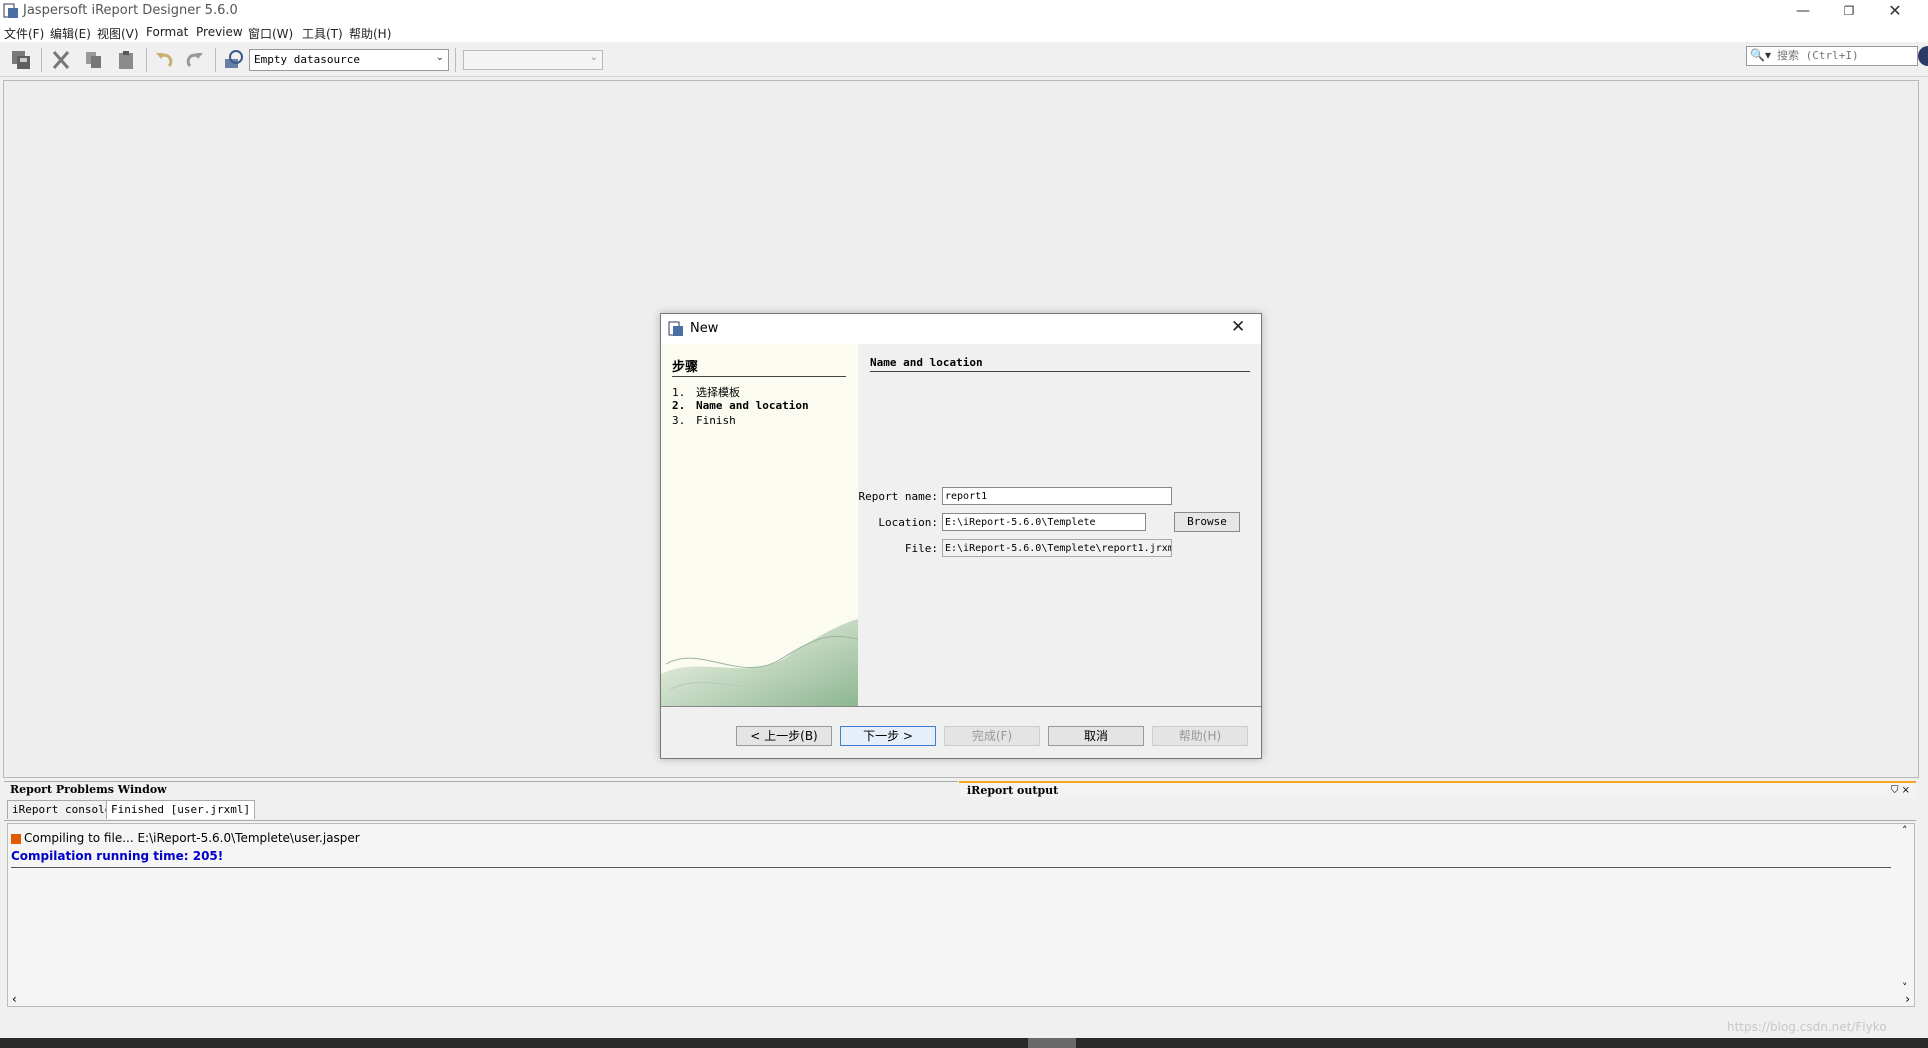  I want to click on tab-ireport-console: iReport console, so click(62, 809).